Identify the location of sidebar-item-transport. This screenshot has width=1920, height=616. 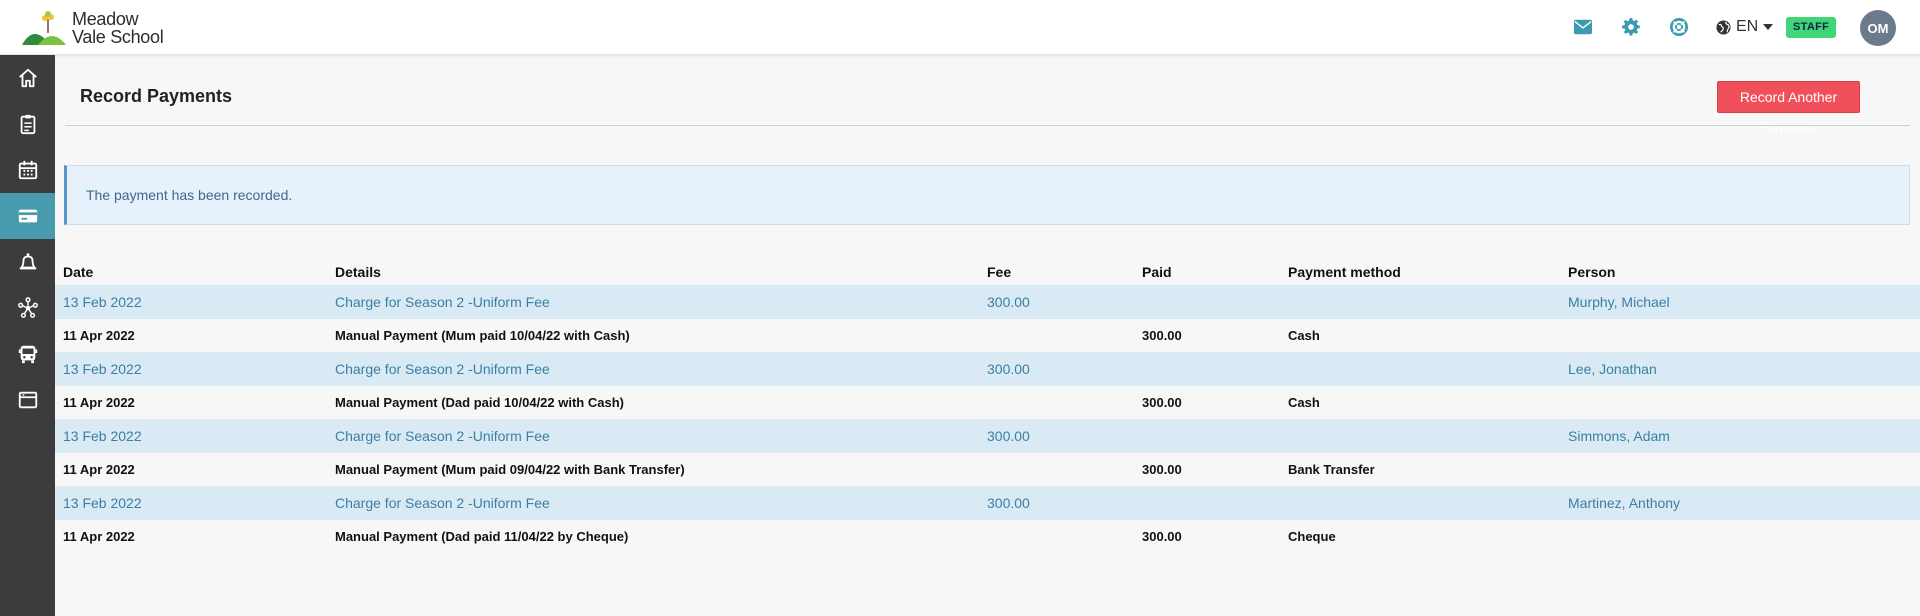
(27, 354).